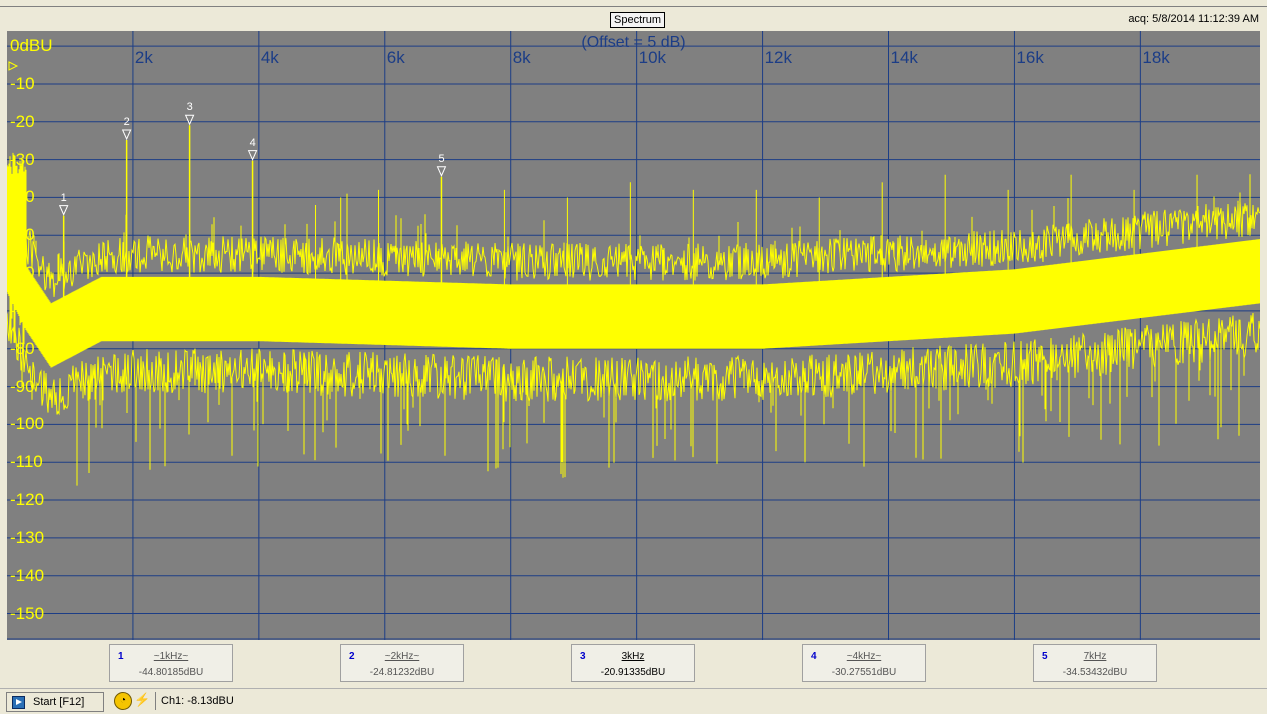 This screenshot has width=1267, height=714. I want to click on x-tick-label: 2k, so click(143, 57).